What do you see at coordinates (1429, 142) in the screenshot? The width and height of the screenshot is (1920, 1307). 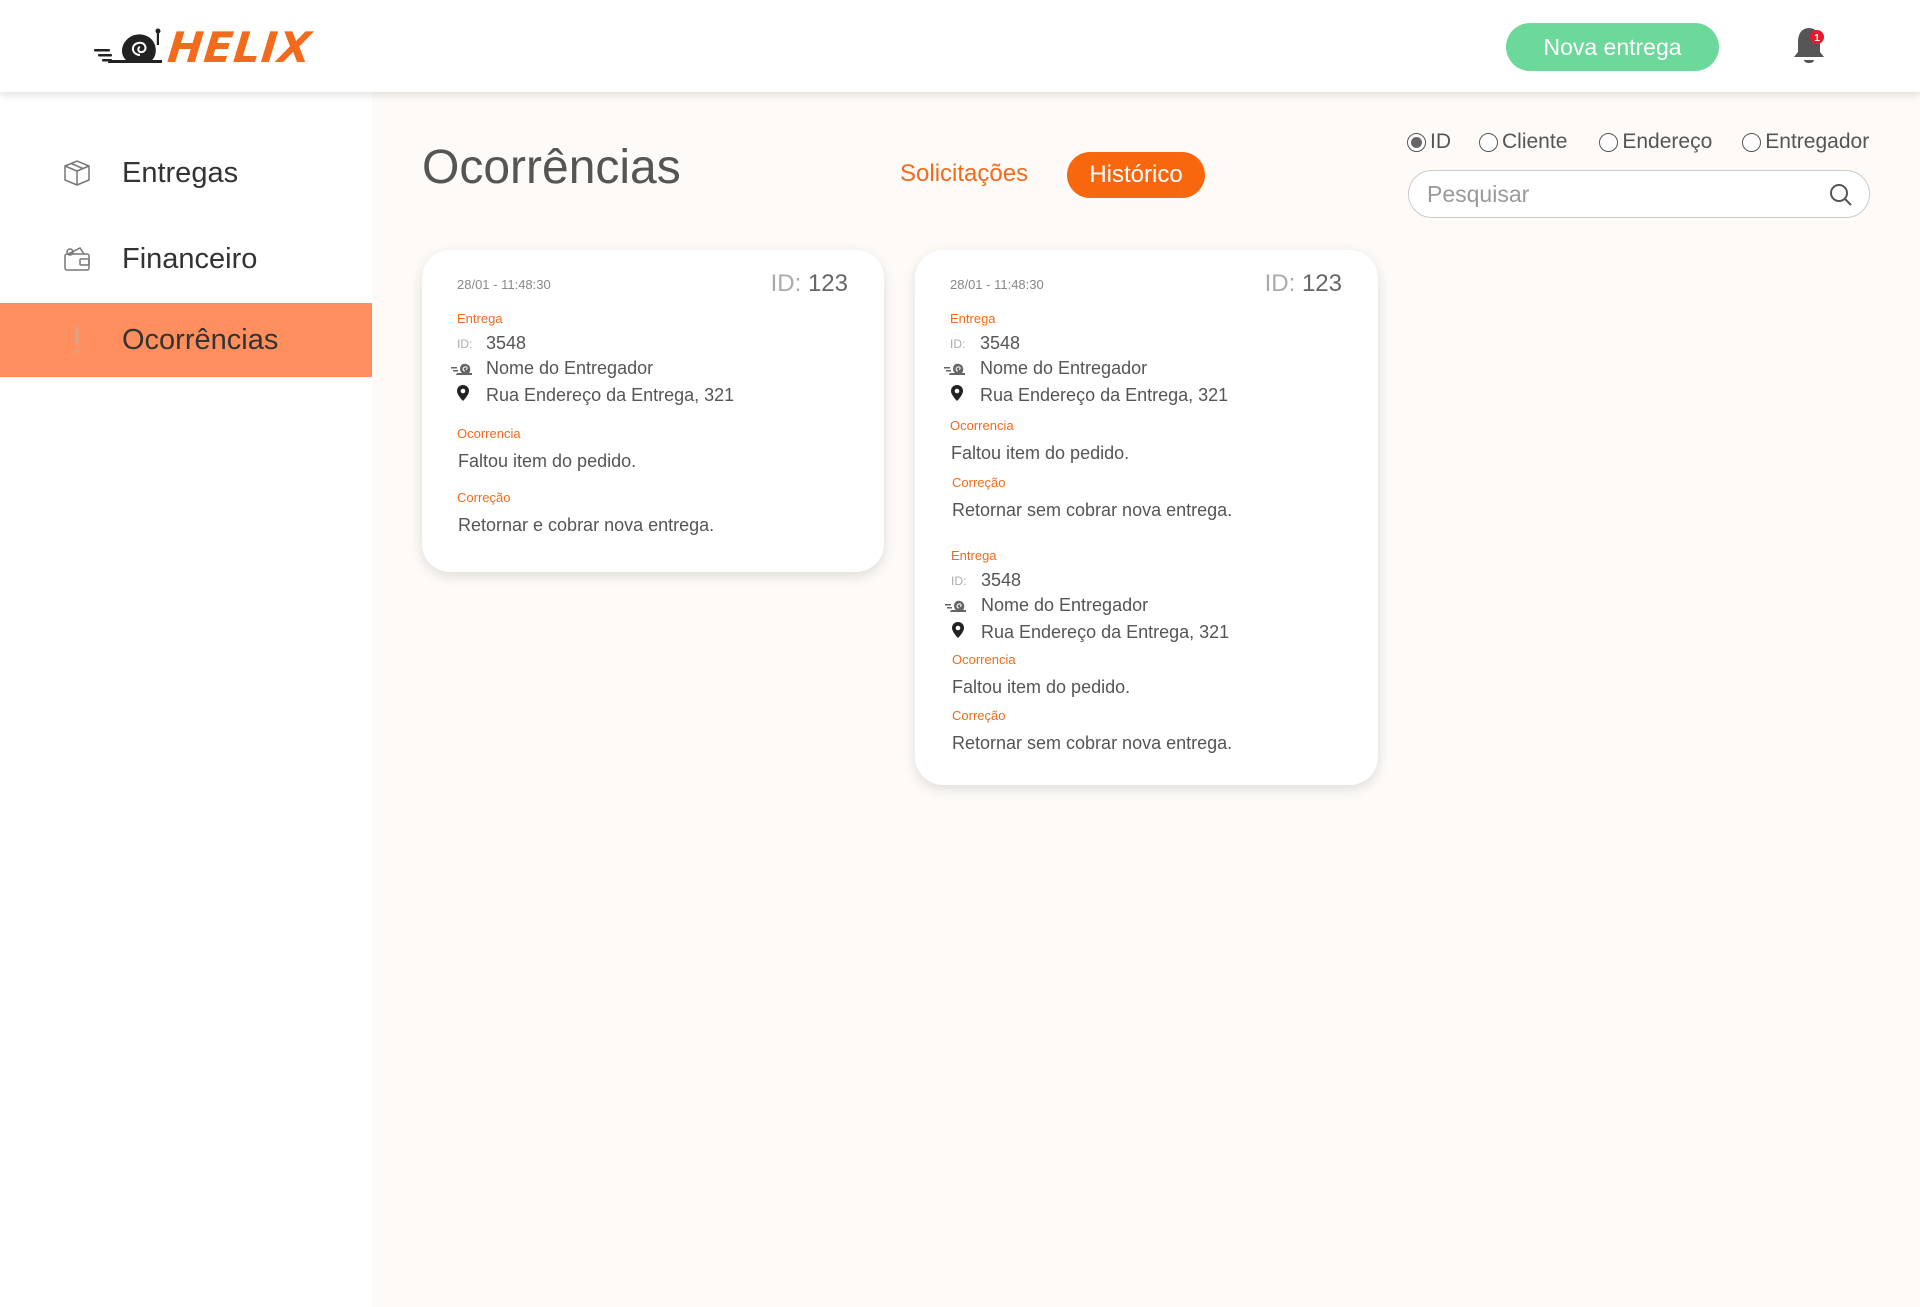 I see `filter-radio-id: ID` at bounding box center [1429, 142].